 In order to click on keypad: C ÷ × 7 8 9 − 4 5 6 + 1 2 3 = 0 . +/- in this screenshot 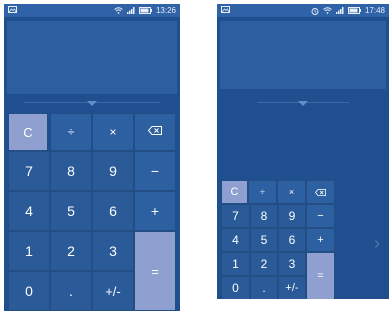, I will do `click(277, 237)`.